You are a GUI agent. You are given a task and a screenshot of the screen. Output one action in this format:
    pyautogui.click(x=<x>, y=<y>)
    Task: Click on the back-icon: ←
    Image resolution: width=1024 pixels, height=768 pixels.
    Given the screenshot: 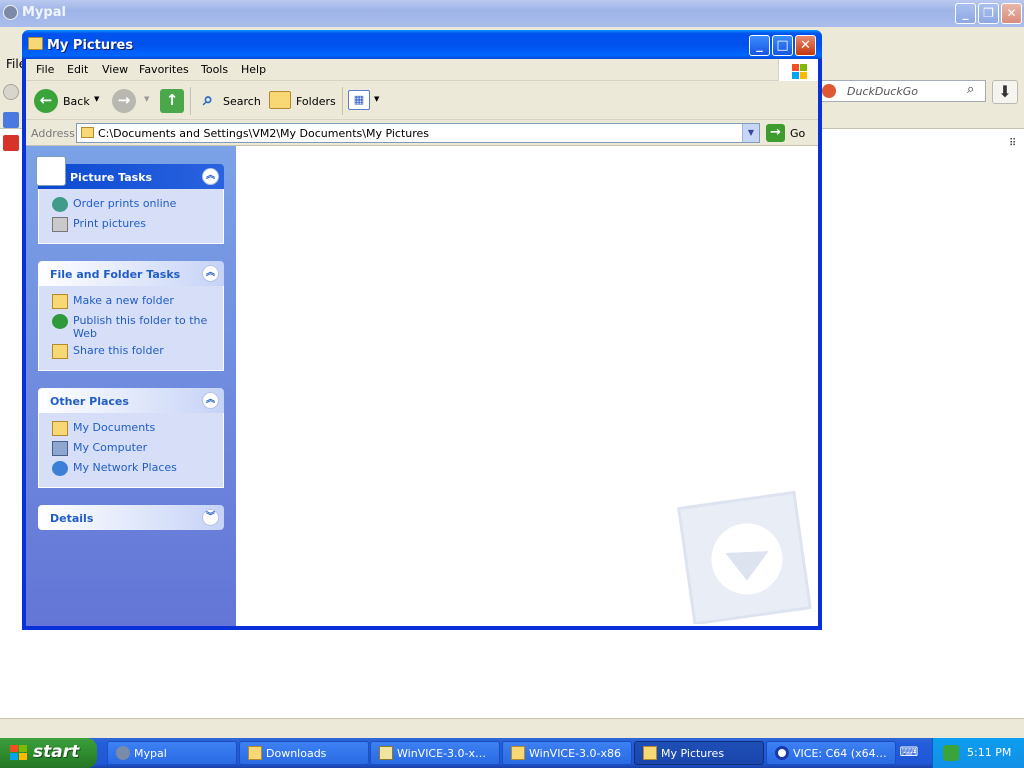 What is the action you would take?
    pyautogui.click(x=46, y=101)
    